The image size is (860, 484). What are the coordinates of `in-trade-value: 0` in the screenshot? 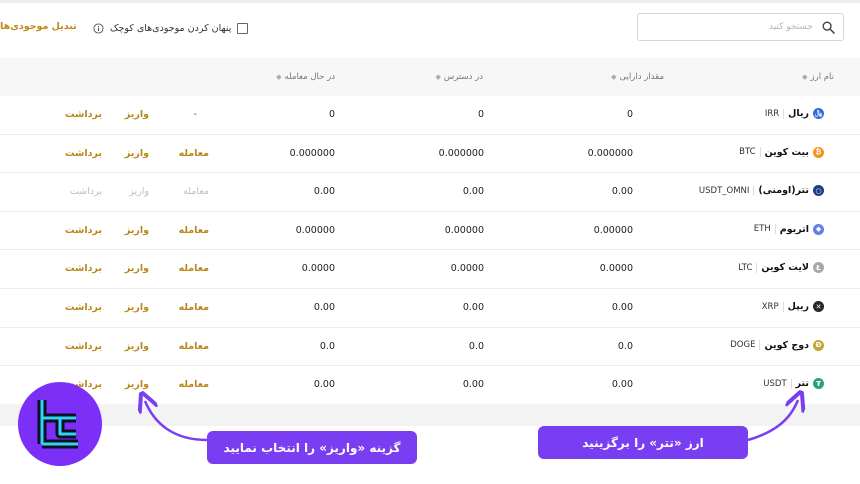 It's located at (331, 114).